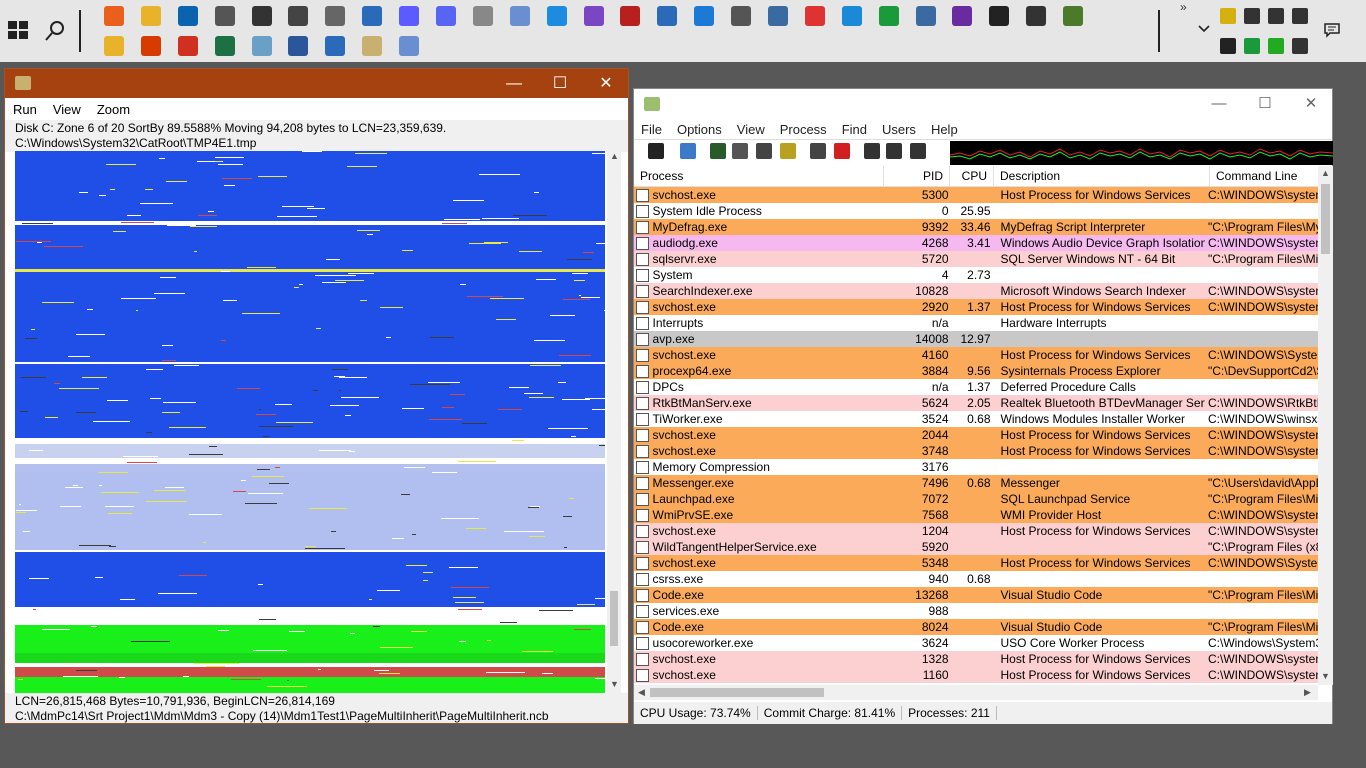  Describe the element at coordinates (1264, 176) in the screenshot. I see `column-header-command-line: Command Line` at that location.